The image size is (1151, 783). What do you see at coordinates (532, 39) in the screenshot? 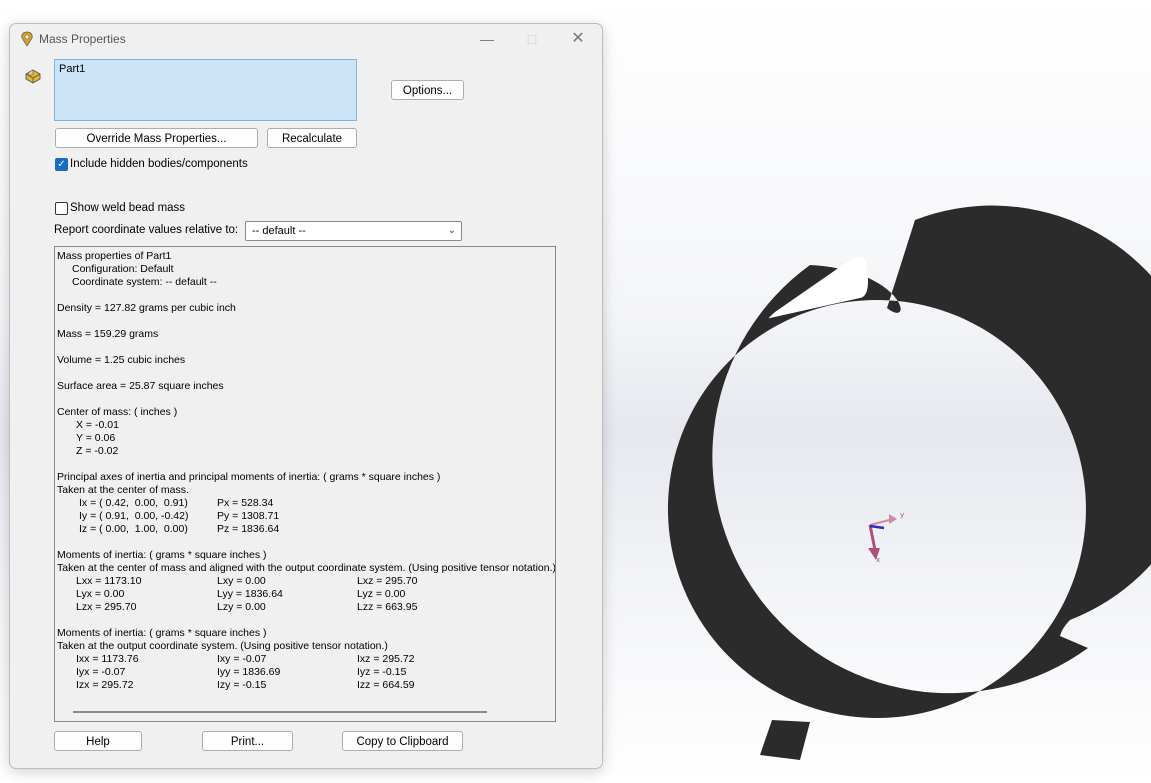
I see `maximize-button: □` at bounding box center [532, 39].